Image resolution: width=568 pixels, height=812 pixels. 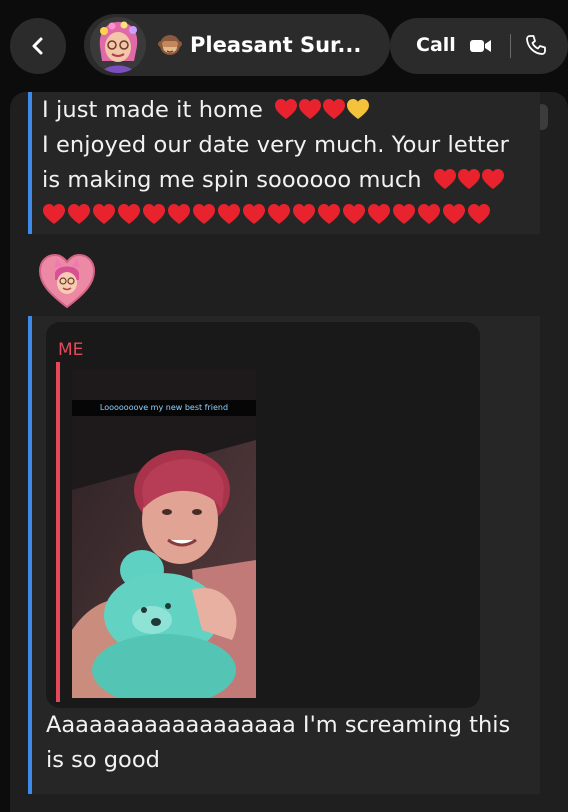 What do you see at coordinates (273, 180) in the screenshot?
I see `message-line: is making me spin soooooo much` at bounding box center [273, 180].